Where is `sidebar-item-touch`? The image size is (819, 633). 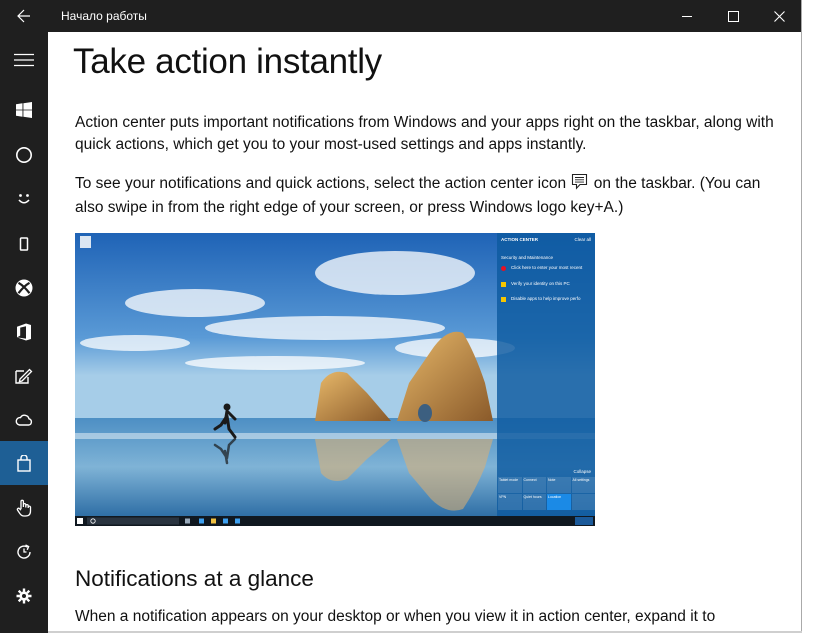
sidebar-item-touch is located at coordinates (24, 508).